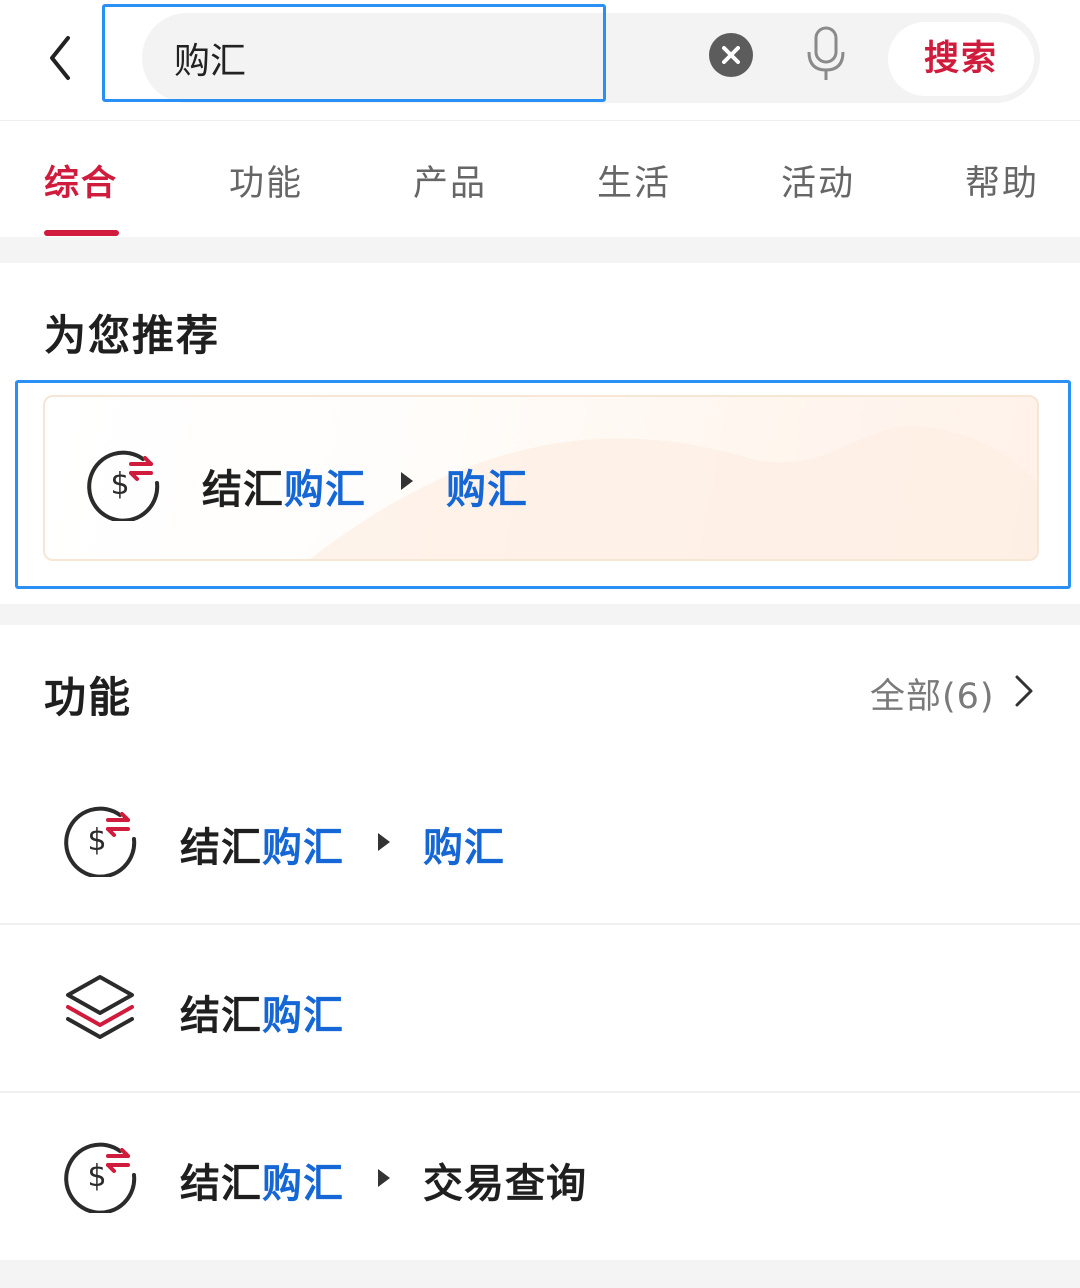  What do you see at coordinates (384, 58) in the screenshot?
I see `search-input` at bounding box center [384, 58].